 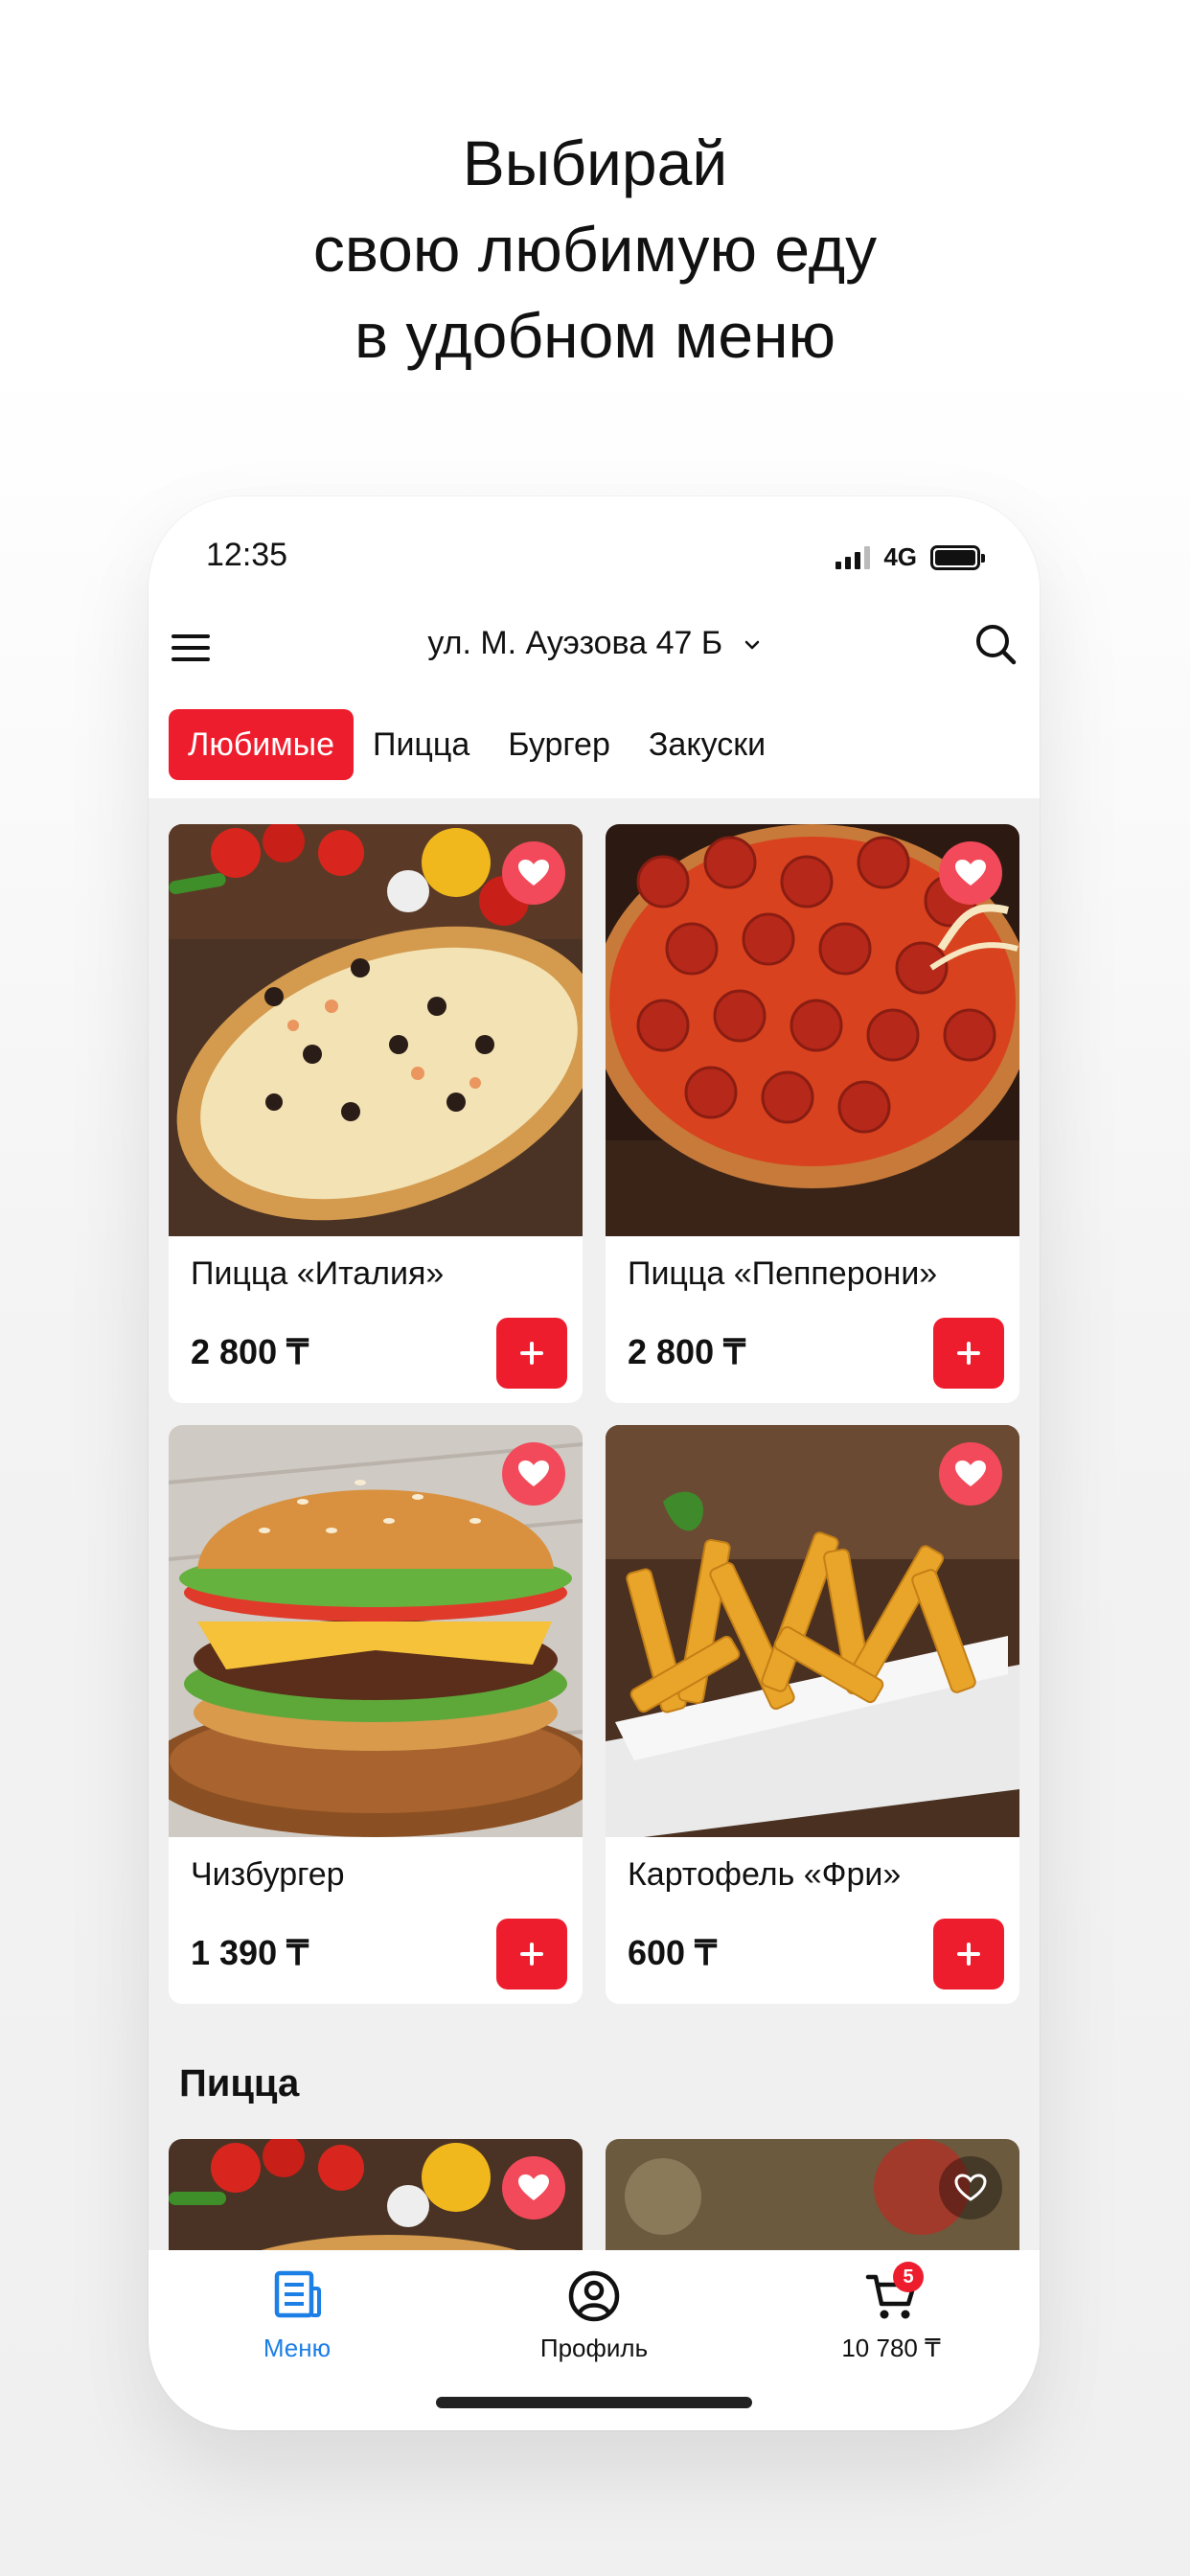 I want to click on product-price: 600 ₸, so click(x=672, y=1952).